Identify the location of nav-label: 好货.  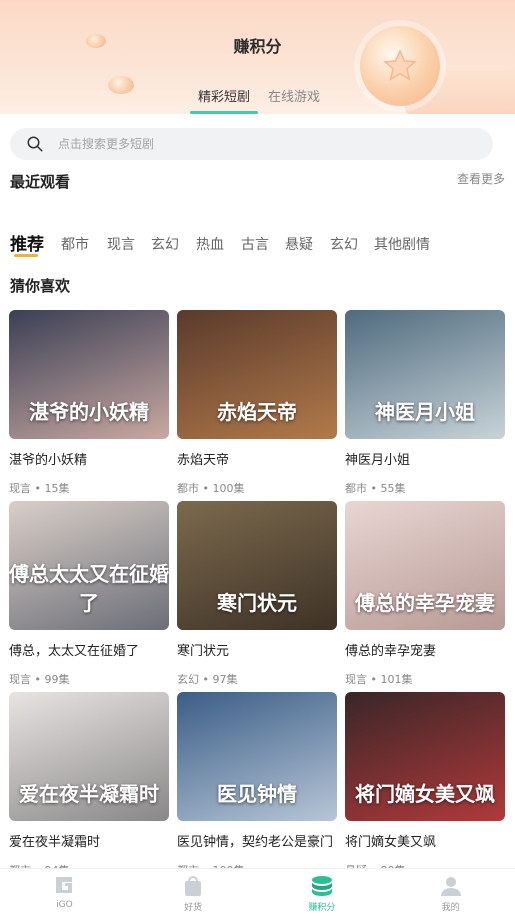
(193, 908).